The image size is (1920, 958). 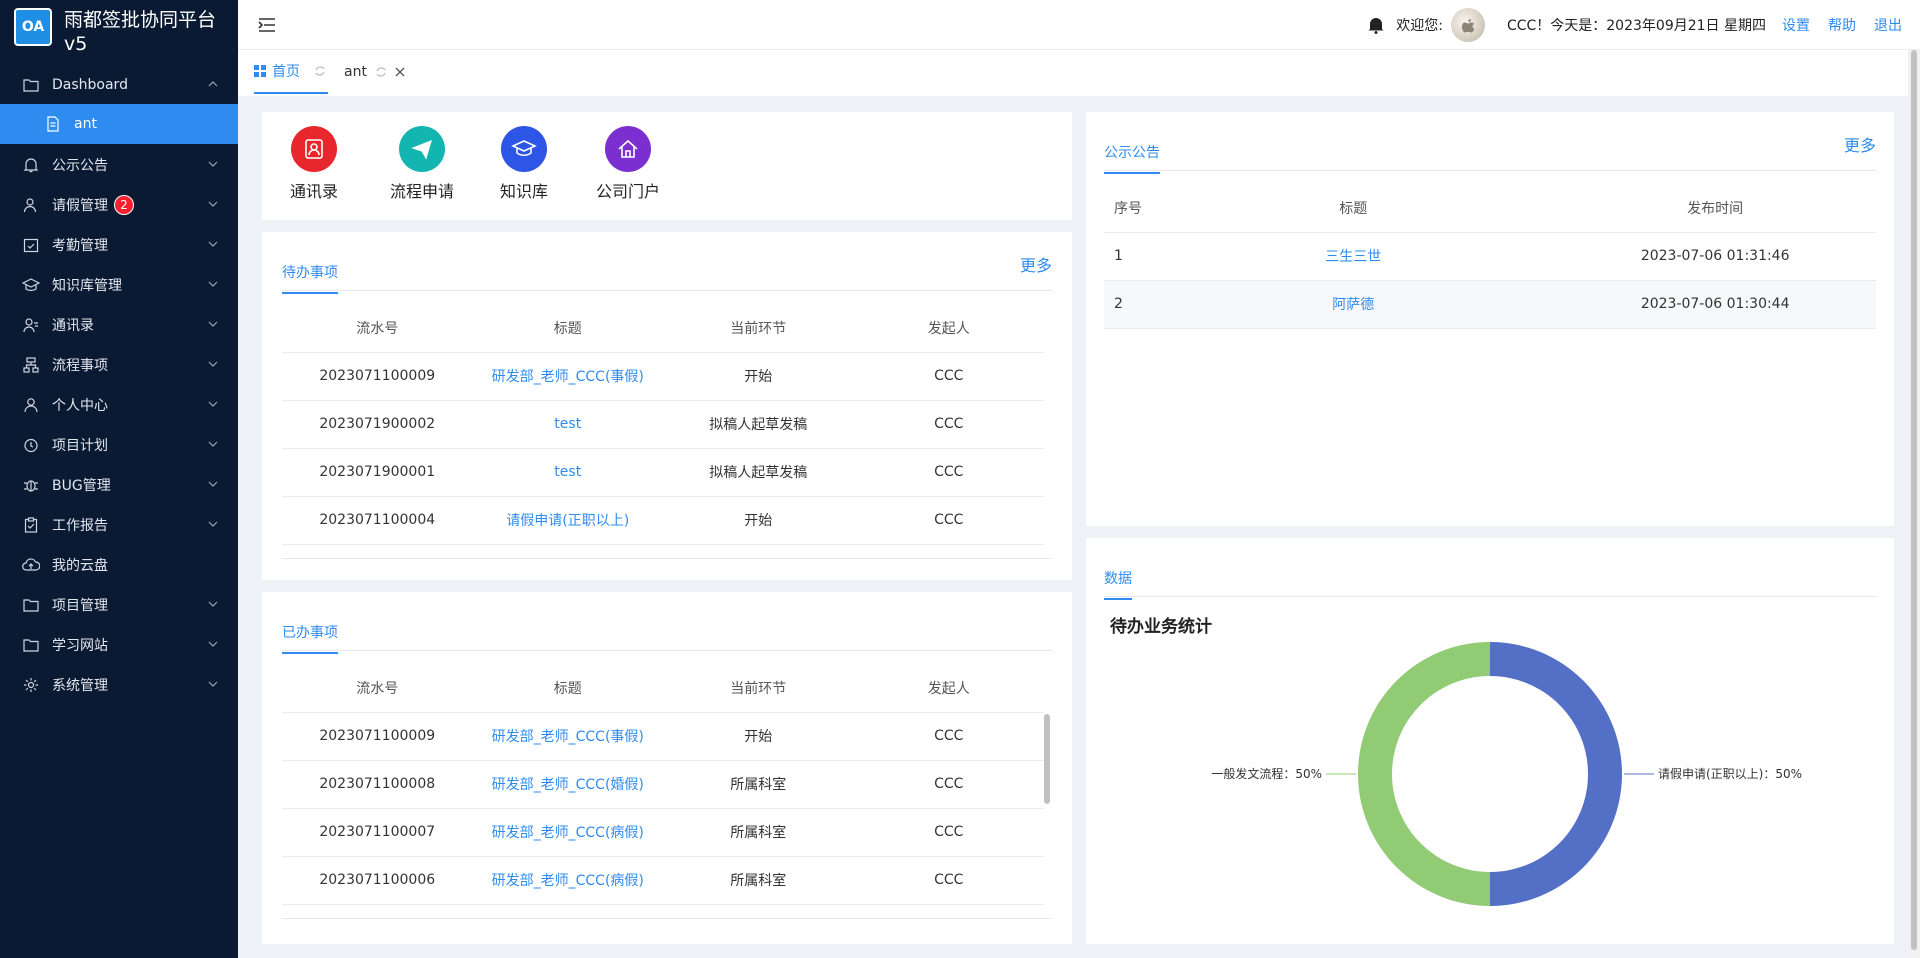 I want to click on sidebar-item-knowledge: 知识库管理, so click(x=119, y=285).